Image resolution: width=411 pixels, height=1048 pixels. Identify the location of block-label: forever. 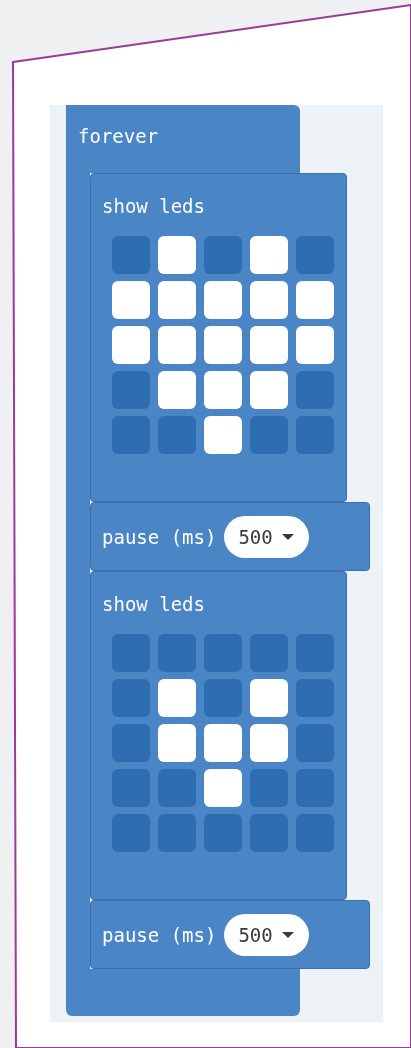
(118, 136).